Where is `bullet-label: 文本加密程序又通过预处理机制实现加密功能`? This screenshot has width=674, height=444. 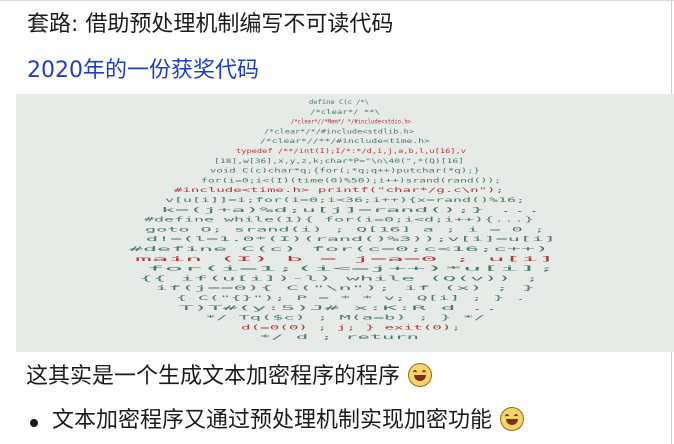
bullet-label: 文本加密程序又通过预处理机制实现加密功能 is located at coordinates (272, 420).